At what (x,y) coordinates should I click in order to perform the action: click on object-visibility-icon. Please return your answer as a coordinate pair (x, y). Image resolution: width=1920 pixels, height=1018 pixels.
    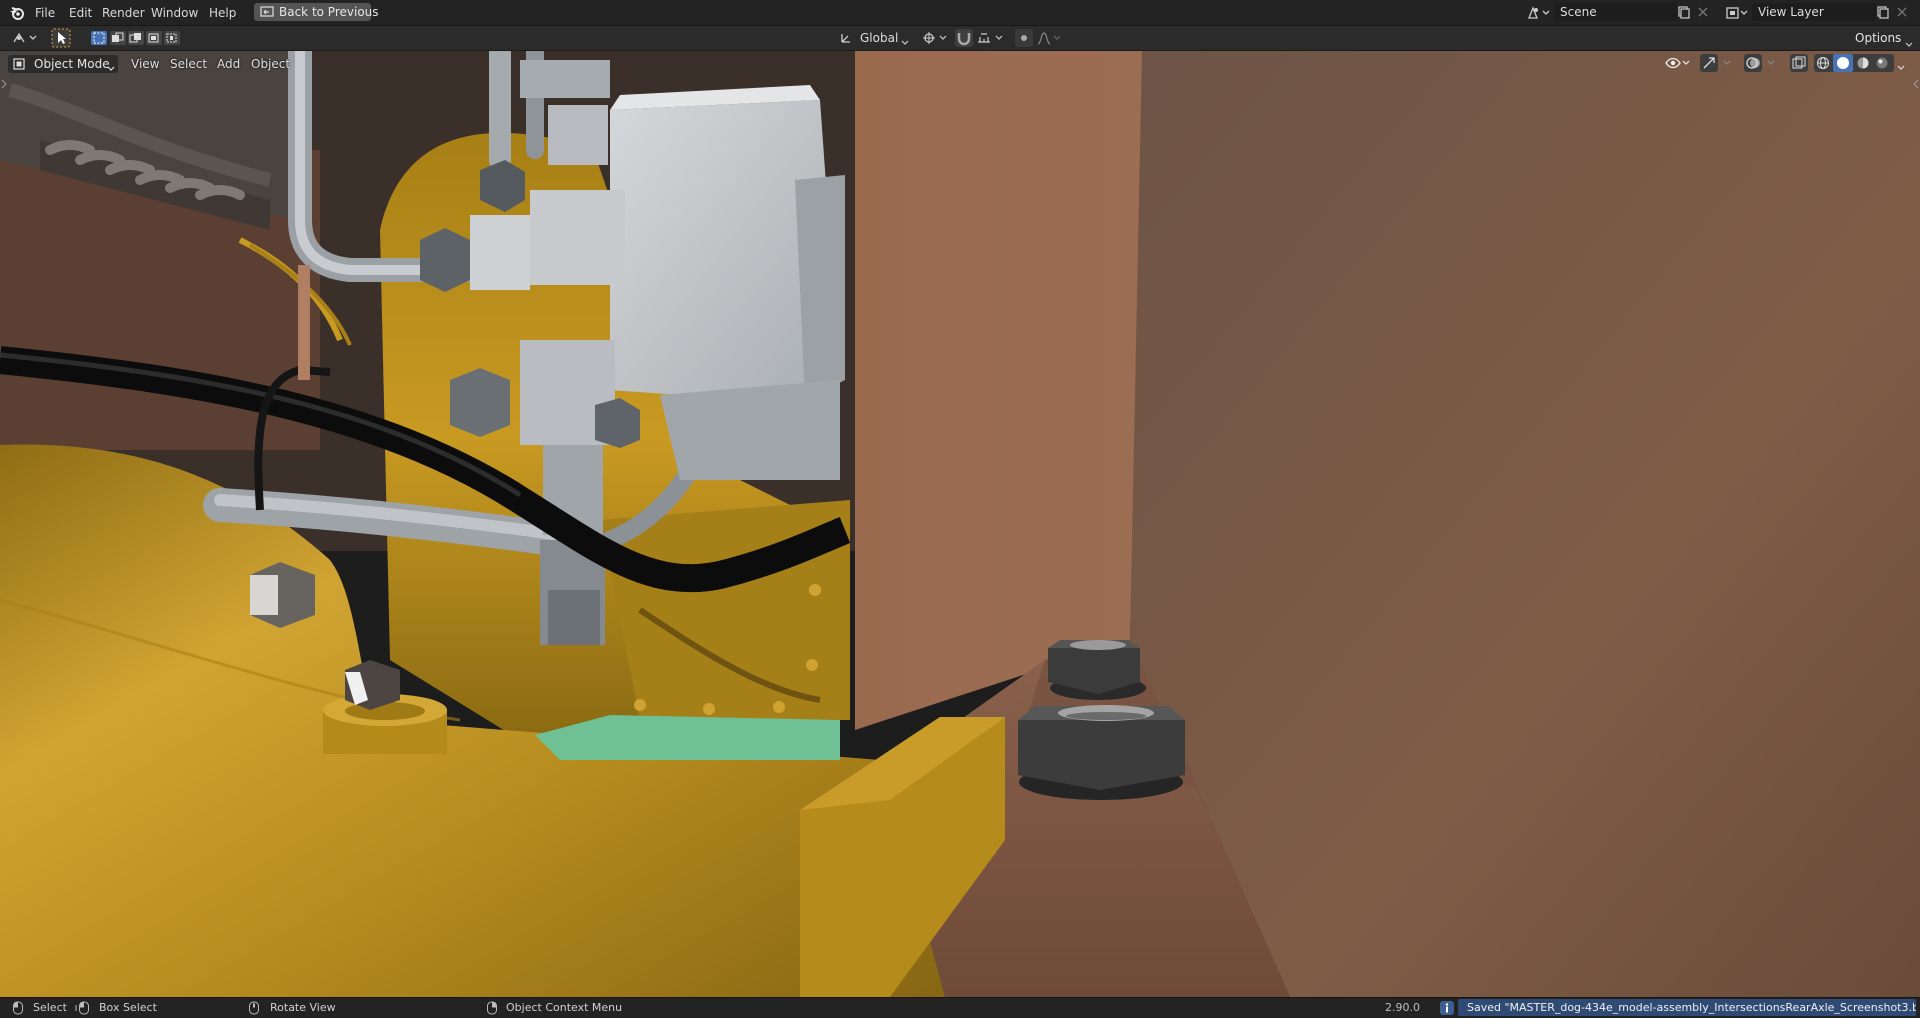
    Looking at the image, I should click on (1678, 63).